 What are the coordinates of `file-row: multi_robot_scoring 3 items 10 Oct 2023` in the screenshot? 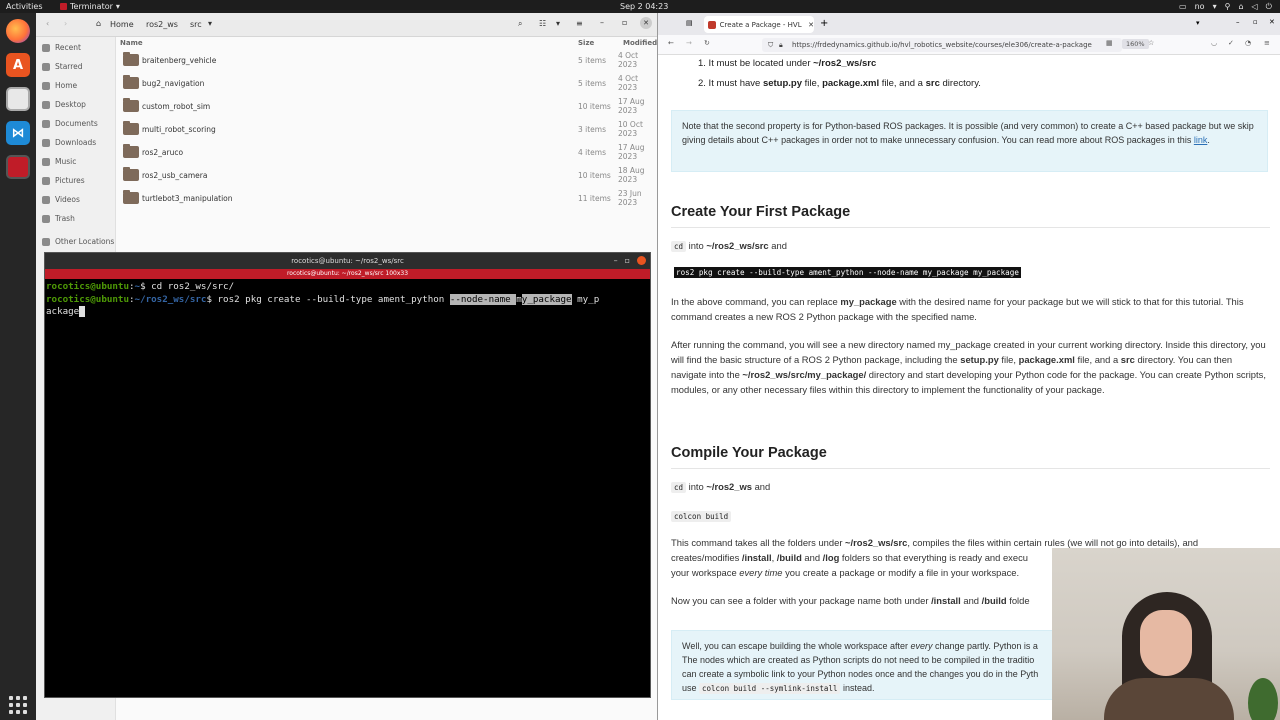 It's located at (386, 129).